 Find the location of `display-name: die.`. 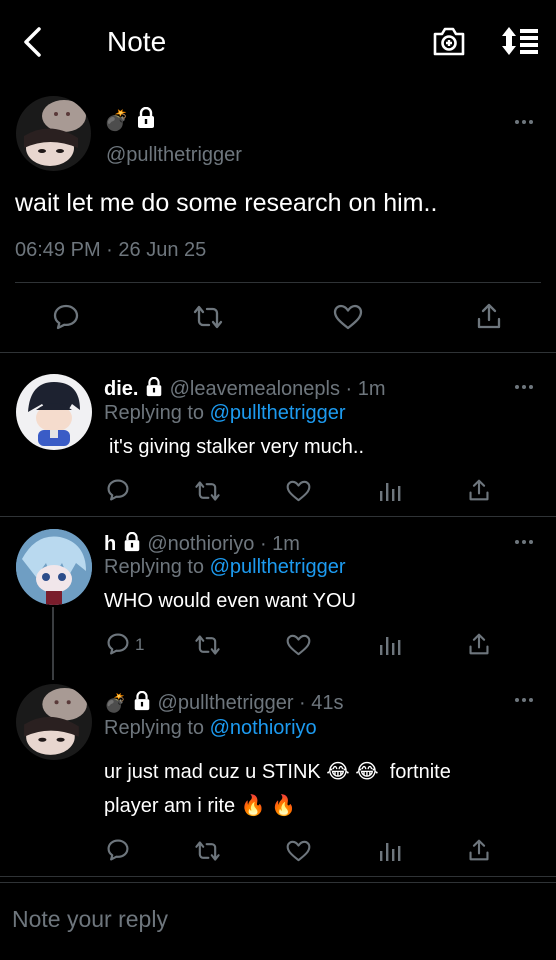

display-name: die. is located at coordinates (121, 389).